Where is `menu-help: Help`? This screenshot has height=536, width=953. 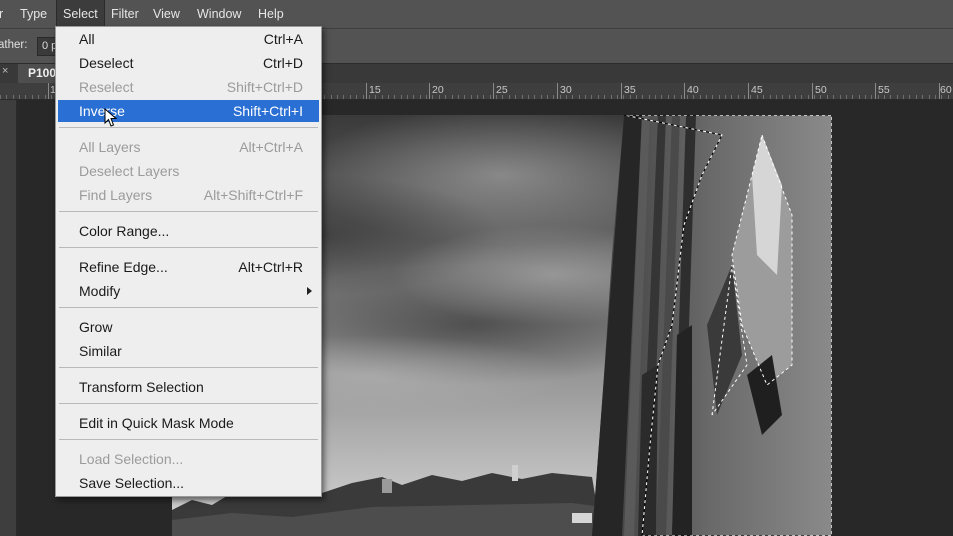 menu-help: Help is located at coordinates (271, 14).